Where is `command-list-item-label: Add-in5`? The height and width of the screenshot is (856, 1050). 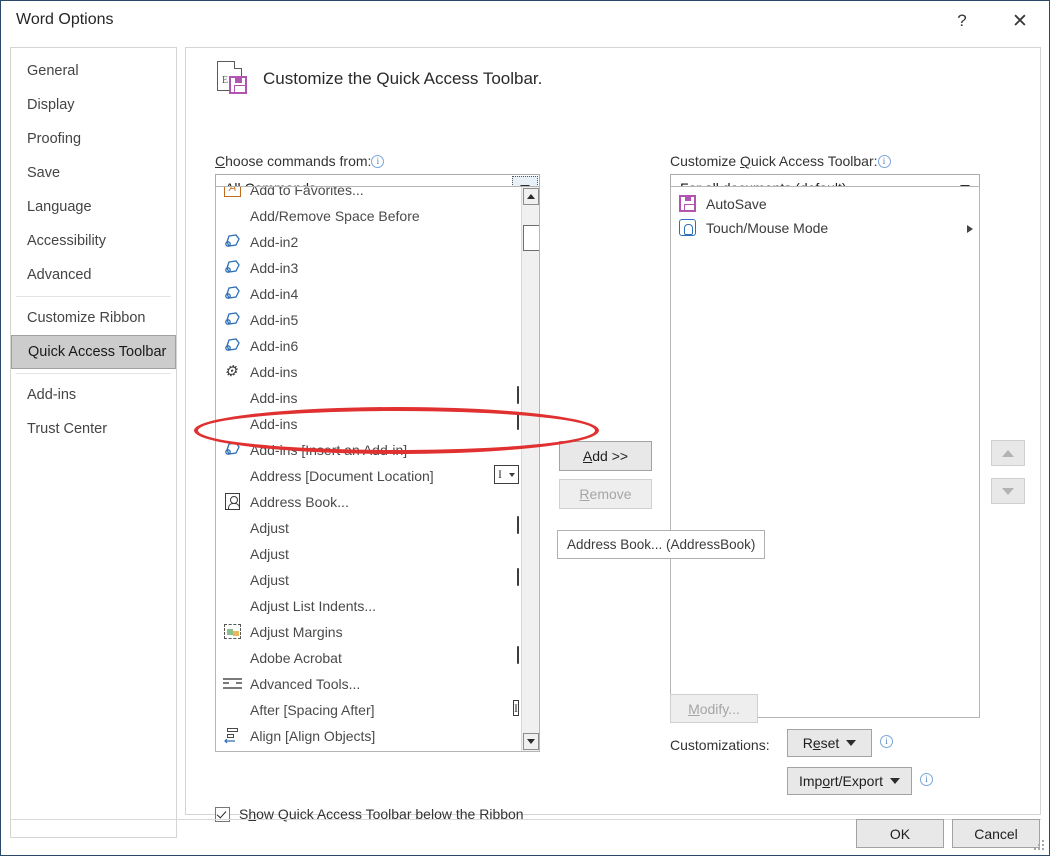 command-list-item-label: Add-in5 is located at coordinates (274, 320).